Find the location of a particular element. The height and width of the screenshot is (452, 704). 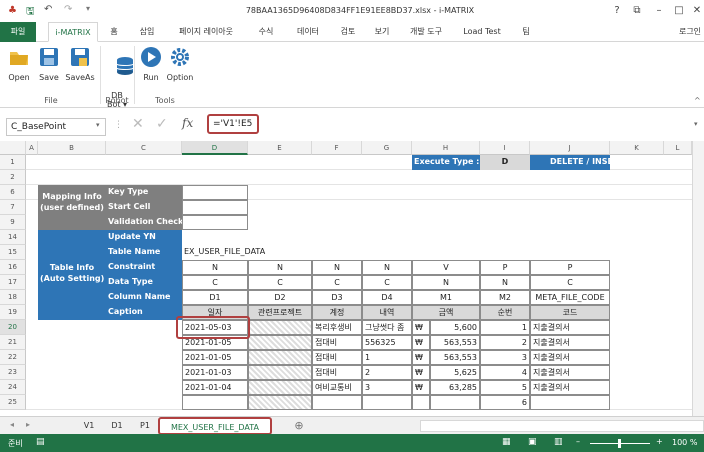

tab-home: 홈 is located at coordinates (114, 32).